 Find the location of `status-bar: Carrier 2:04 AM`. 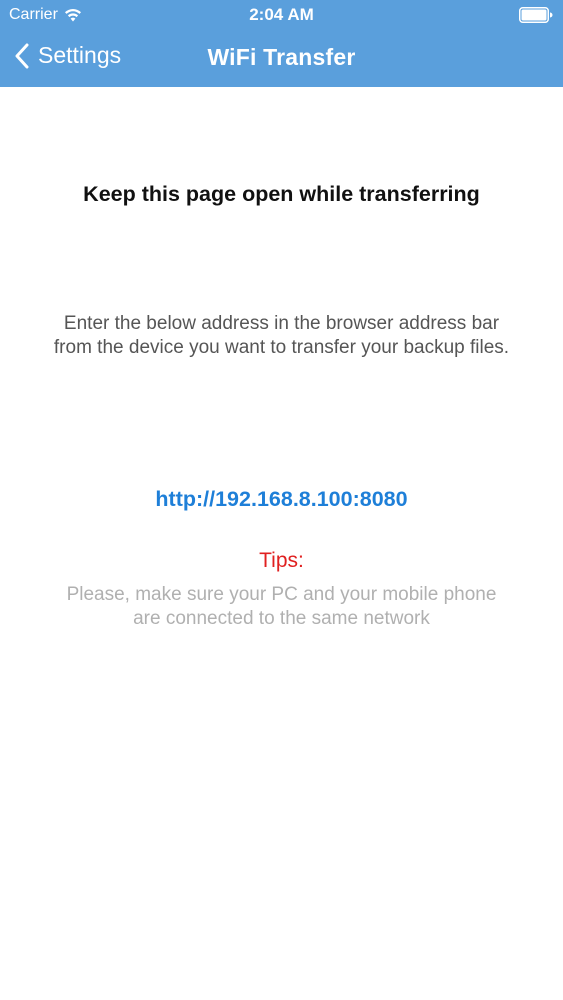

status-bar: Carrier 2:04 AM is located at coordinates (281, 15).